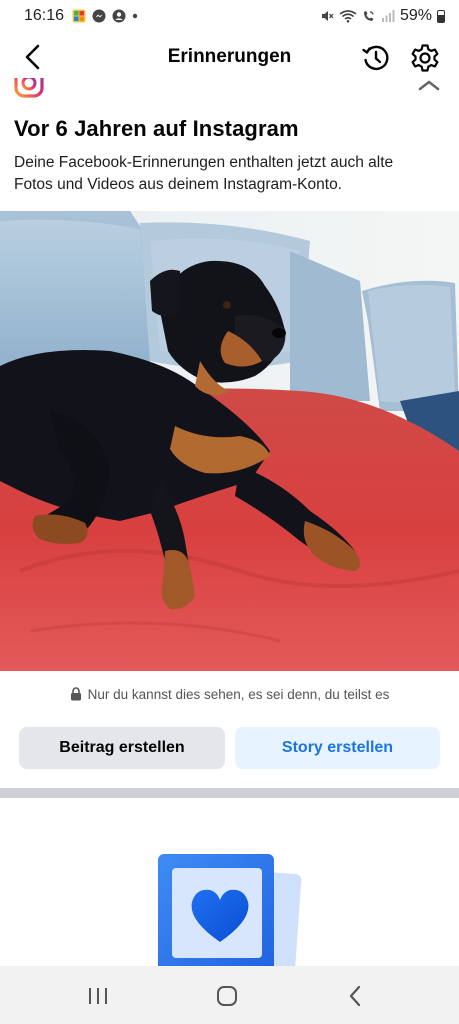 The width and height of the screenshot is (459, 1024). What do you see at coordinates (229, 16) in the screenshot?
I see `status-bar: 16:16 59%` at bounding box center [229, 16].